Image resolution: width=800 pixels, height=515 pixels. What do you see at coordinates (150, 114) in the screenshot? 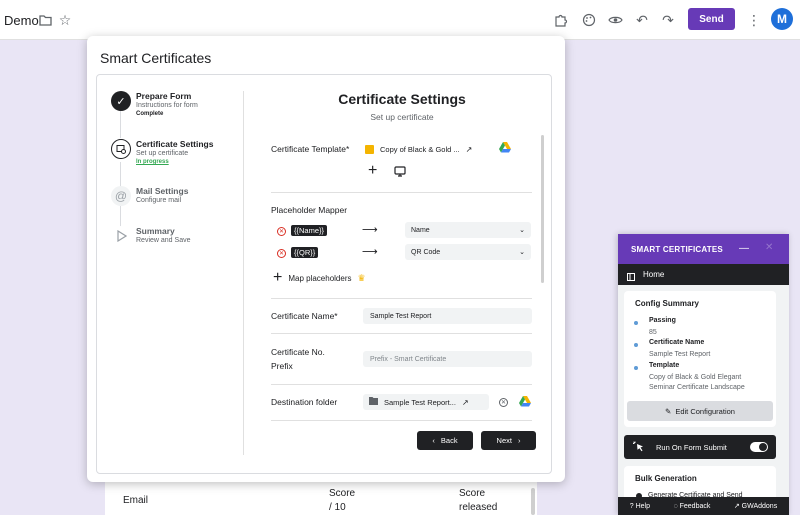
I see `step-status: Complete` at bounding box center [150, 114].